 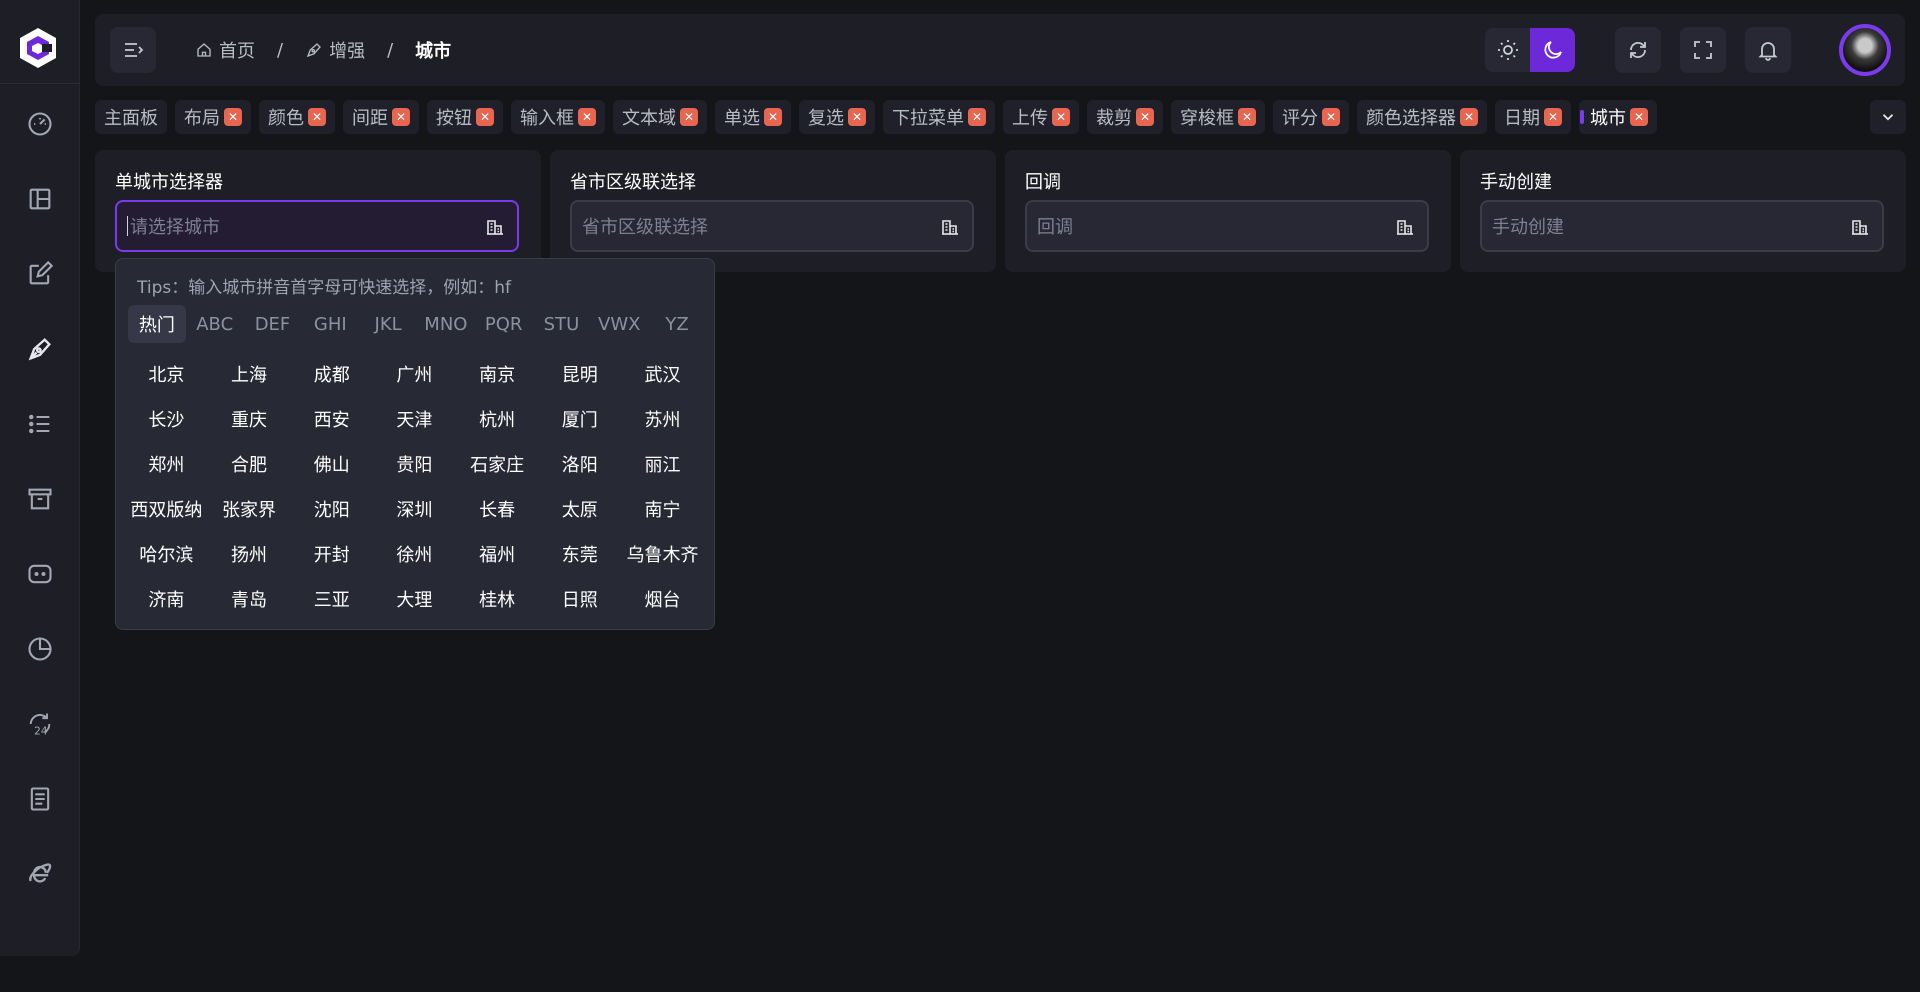 What do you see at coordinates (249, 418) in the screenshot?
I see `city-option: 重庆` at bounding box center [249, 418].